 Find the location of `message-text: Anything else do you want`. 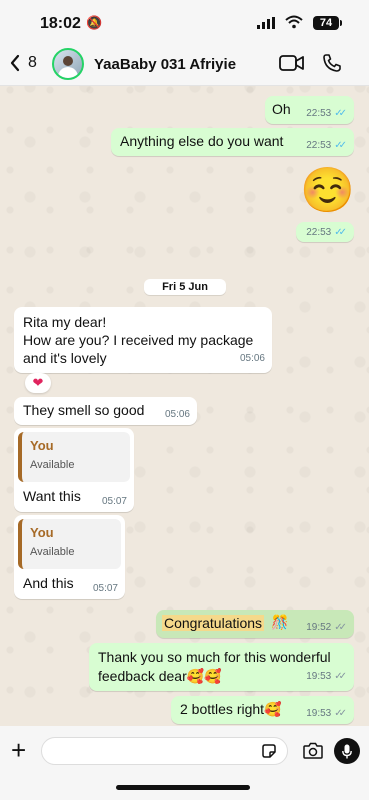

message-text: Anything else do you want is located at coordinates (202, 141).